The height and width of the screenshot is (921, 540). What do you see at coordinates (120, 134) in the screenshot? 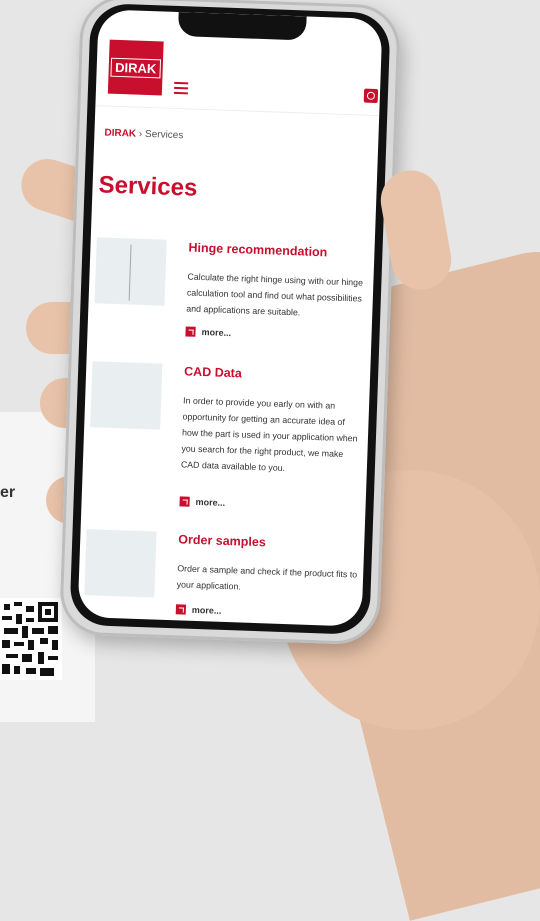
I see `breadcrumb-home-link: DIRAK` at bounding box center [120, 134].